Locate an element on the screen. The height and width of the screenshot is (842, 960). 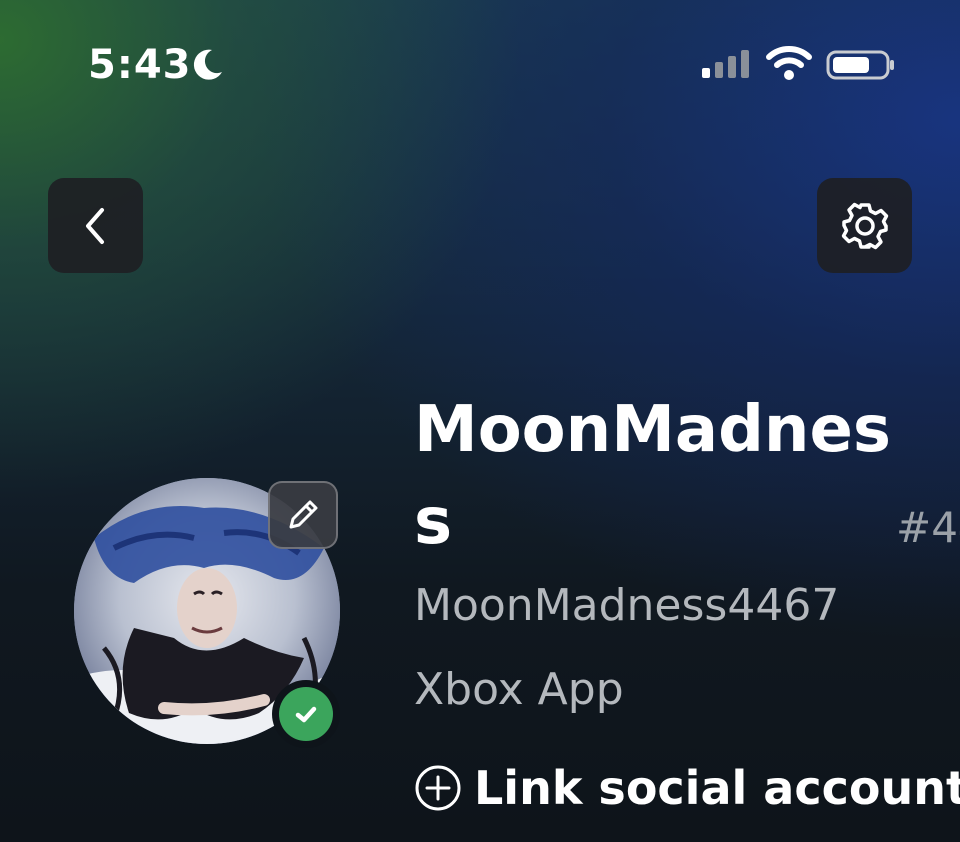
tag-suffix: #44 is located at coordinates (928, 527).